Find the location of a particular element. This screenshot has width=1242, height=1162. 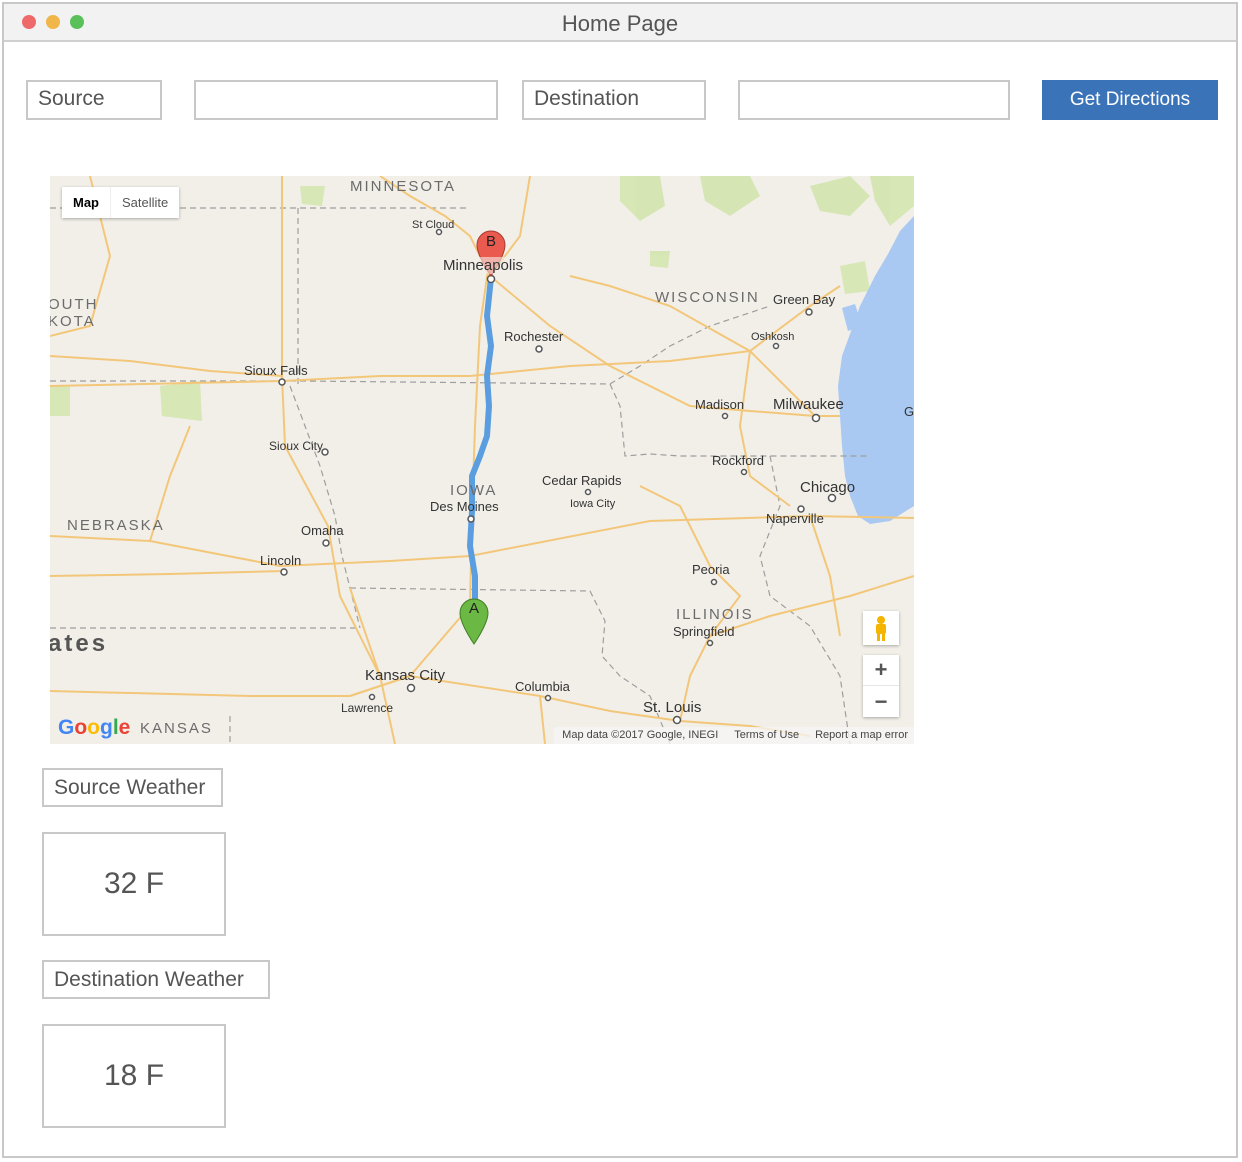

place-label: Madison is located at coordinates (720, 404).